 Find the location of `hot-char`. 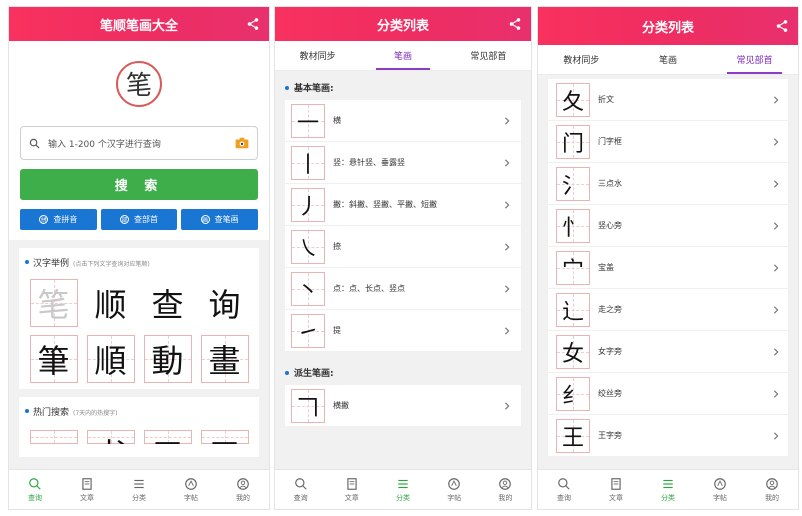

hot-char is located at coordinates (53, 437).